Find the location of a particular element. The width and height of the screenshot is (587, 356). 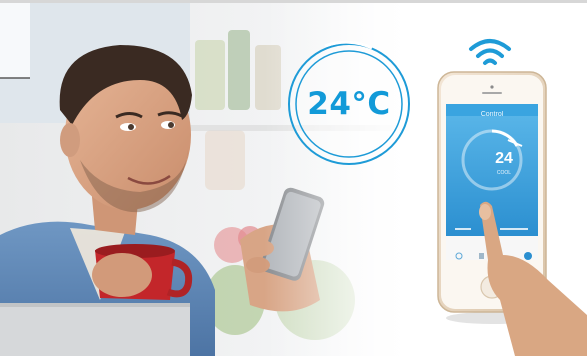

phone-mode: COOL is located at coordinates (504, 173).